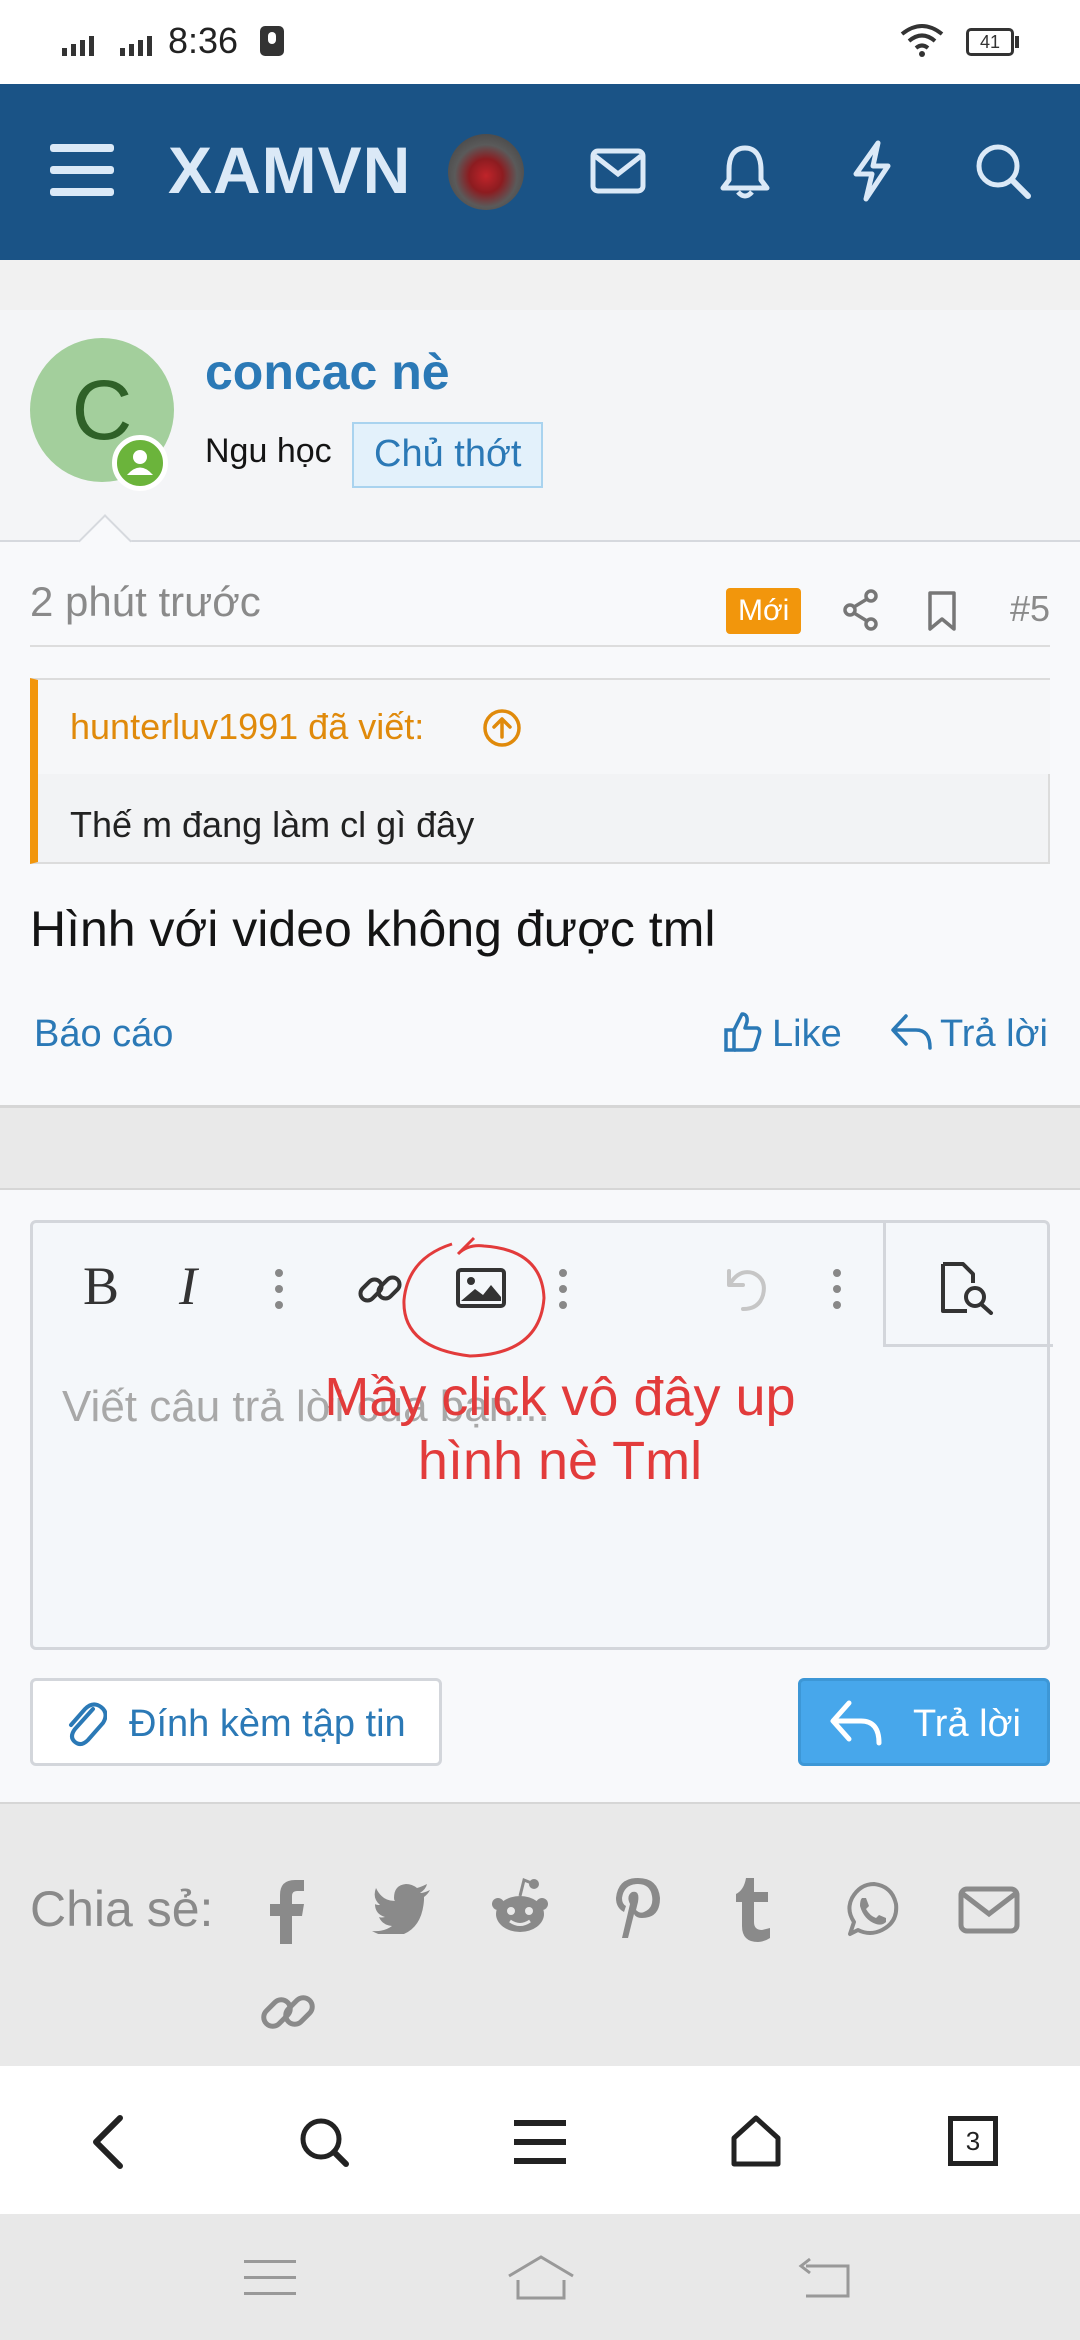  Describe the element at coordinates (745, 1288) in the screenshot. I see `undo-icon` at that location.